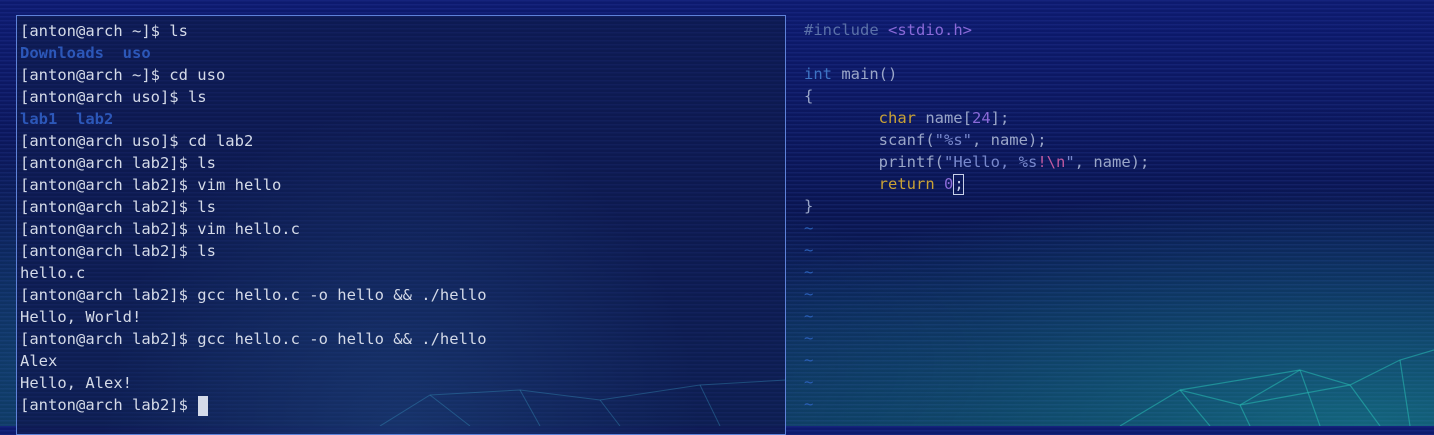 Image resolution: width=1434 pixels, height=435 pixels. What do you see at coordinates (123, 75) in the screenshot?
I see `terminal-command-line: [anton@arch ~]$ cd uso` at bounding box center [123, 75].